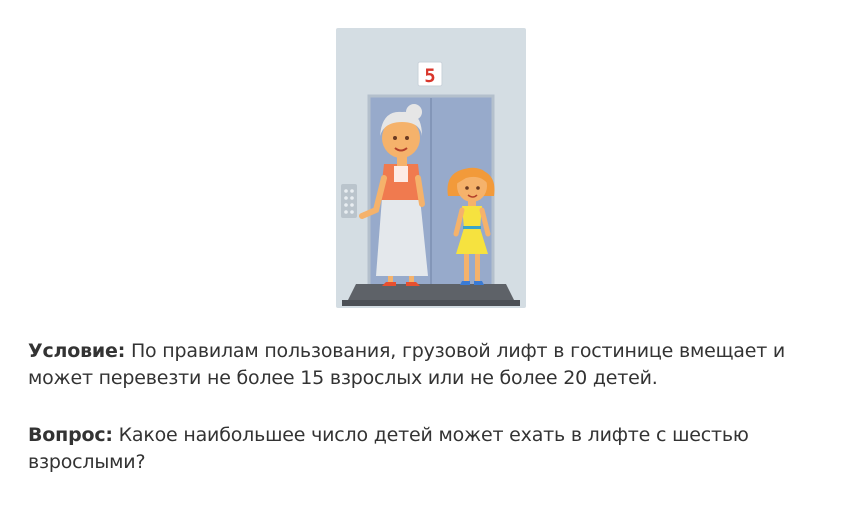 The width and height of the screenshot is (854, 519). Describe the element at coordinates (77, 351) in the screenshot. I see `condition-label: Условие:` at that location.